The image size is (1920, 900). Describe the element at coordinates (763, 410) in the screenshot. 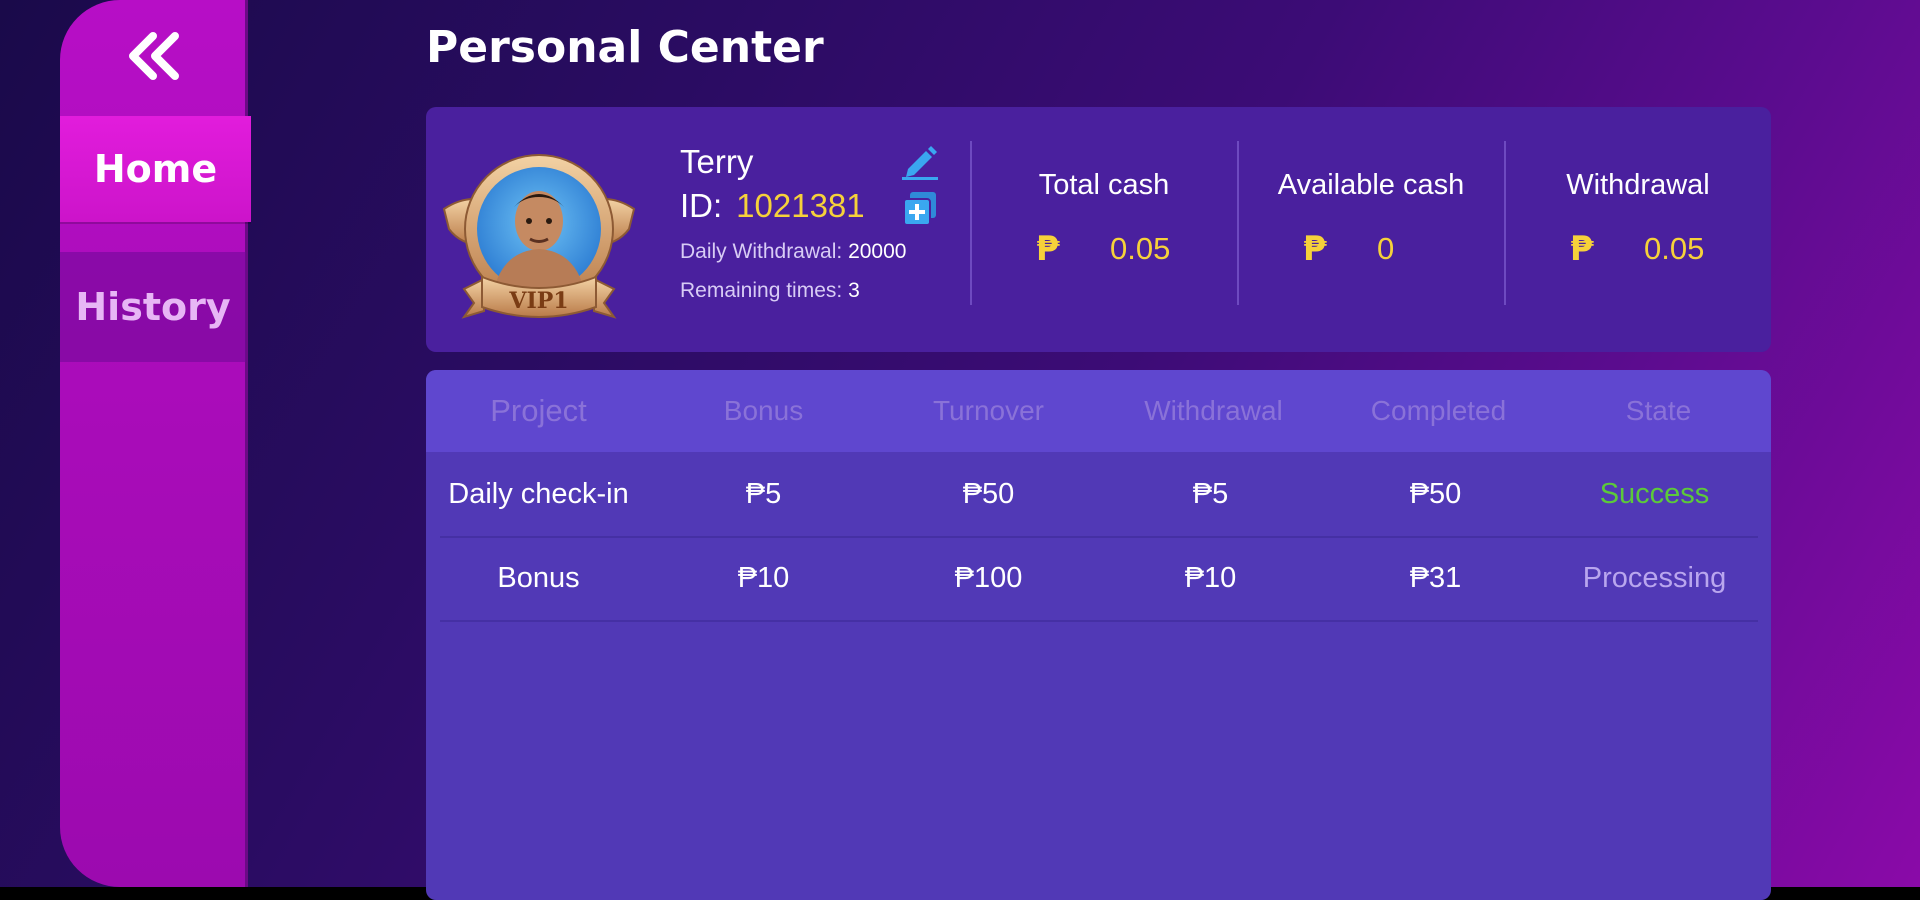

I see `column-header-bonus: Bonus` at that location.